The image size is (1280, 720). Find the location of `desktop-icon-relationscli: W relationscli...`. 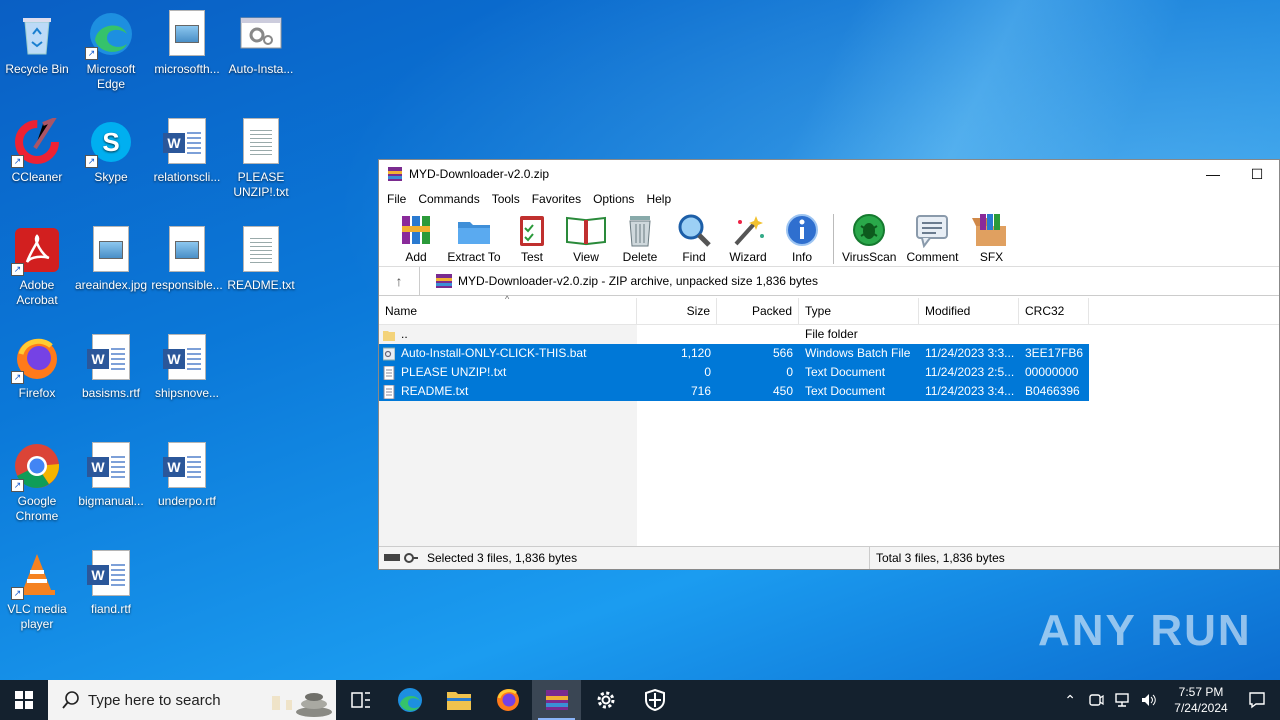

desktop-icon-relationscli: W relationscli... is located at coordinates (187, 148).